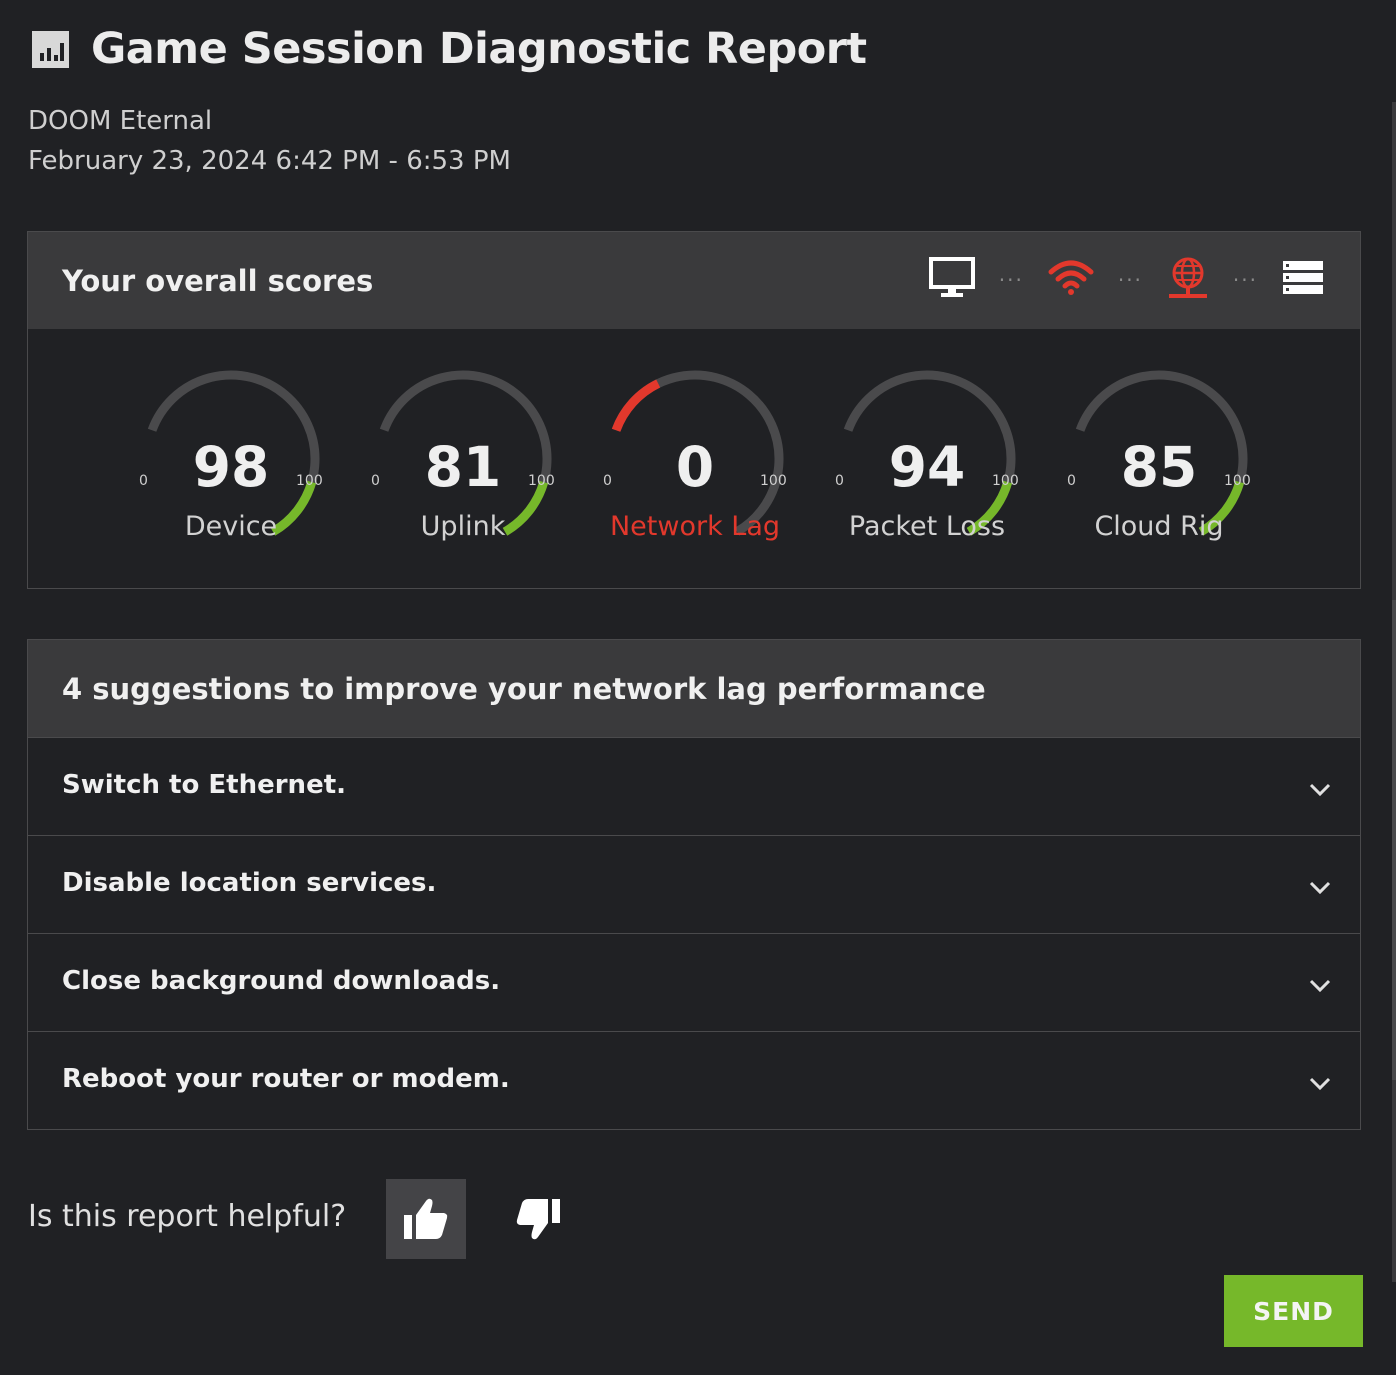 The image size is (1396, 1375). What do you see at coordinates (281, 981) in the screenshot?
I see `suggestion-text: Close background downloads.` at bounding box center [281, 981].